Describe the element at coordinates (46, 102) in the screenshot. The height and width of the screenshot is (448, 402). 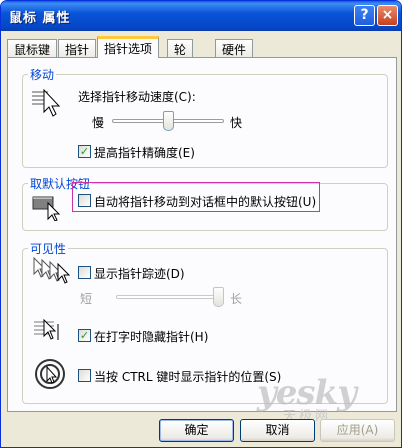
I see `pointer-speed-icon` at that location.